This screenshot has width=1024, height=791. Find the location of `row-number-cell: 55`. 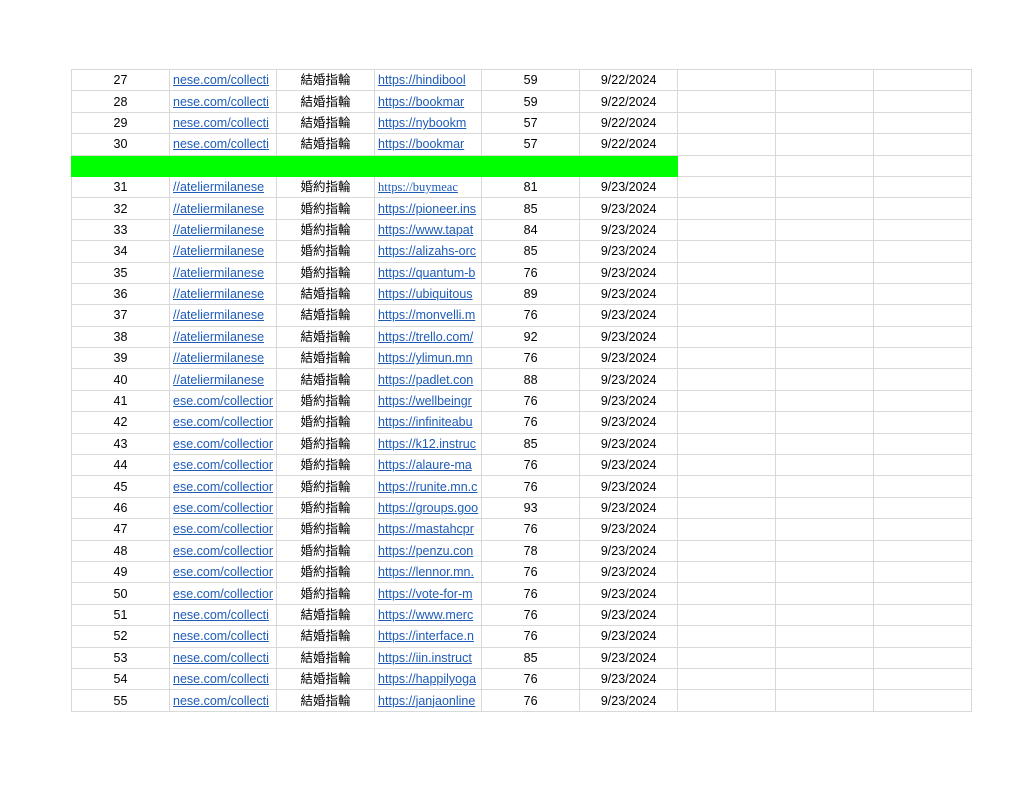

row-number-cell: 55 is located at coordinates (120, 700).